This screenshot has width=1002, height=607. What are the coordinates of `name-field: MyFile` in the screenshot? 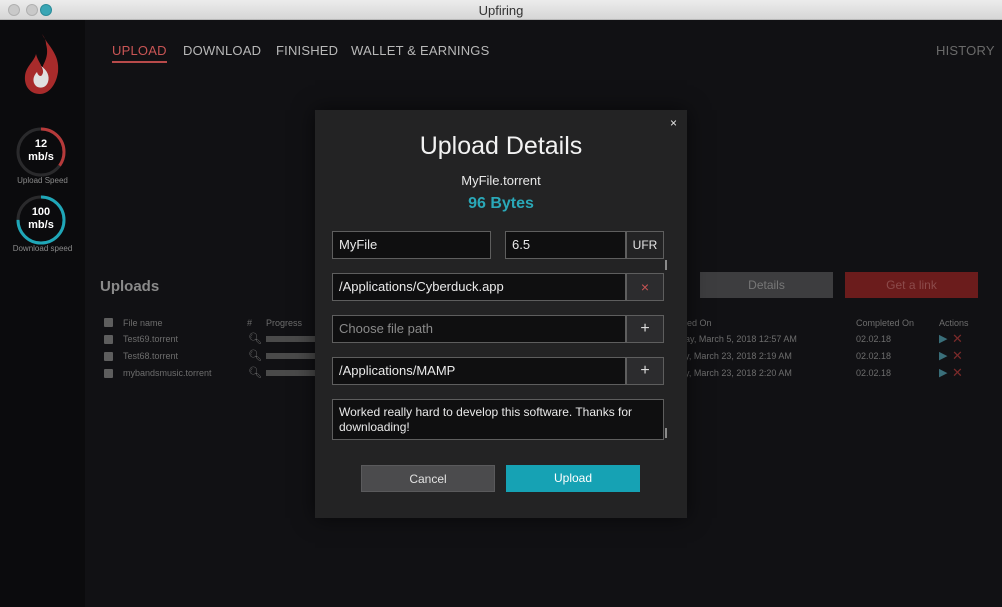 It's located at (411, 245).